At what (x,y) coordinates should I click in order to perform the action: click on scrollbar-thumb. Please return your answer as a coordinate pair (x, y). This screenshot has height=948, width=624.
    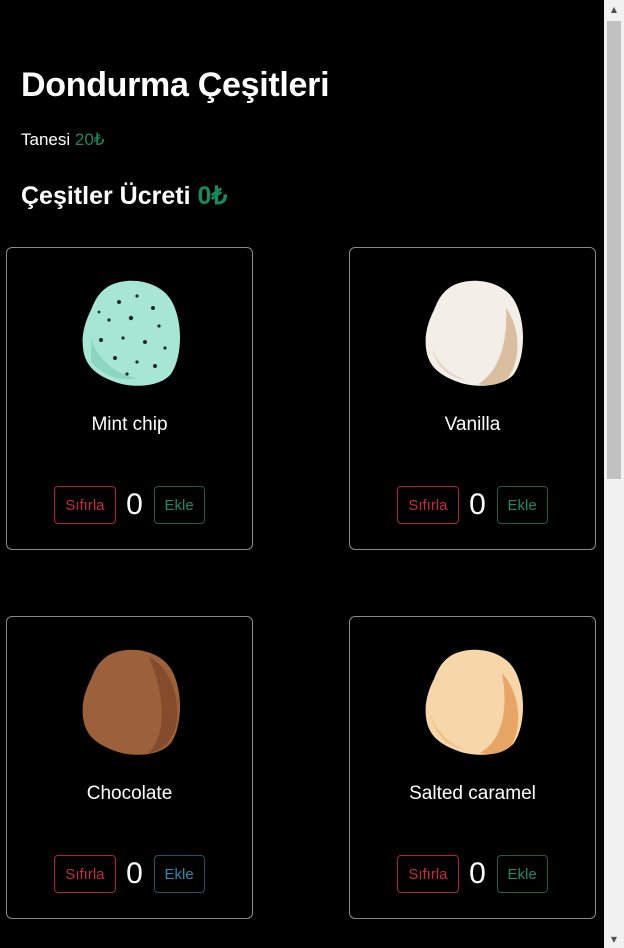
    Looking at the image, I should click on (614, 250).